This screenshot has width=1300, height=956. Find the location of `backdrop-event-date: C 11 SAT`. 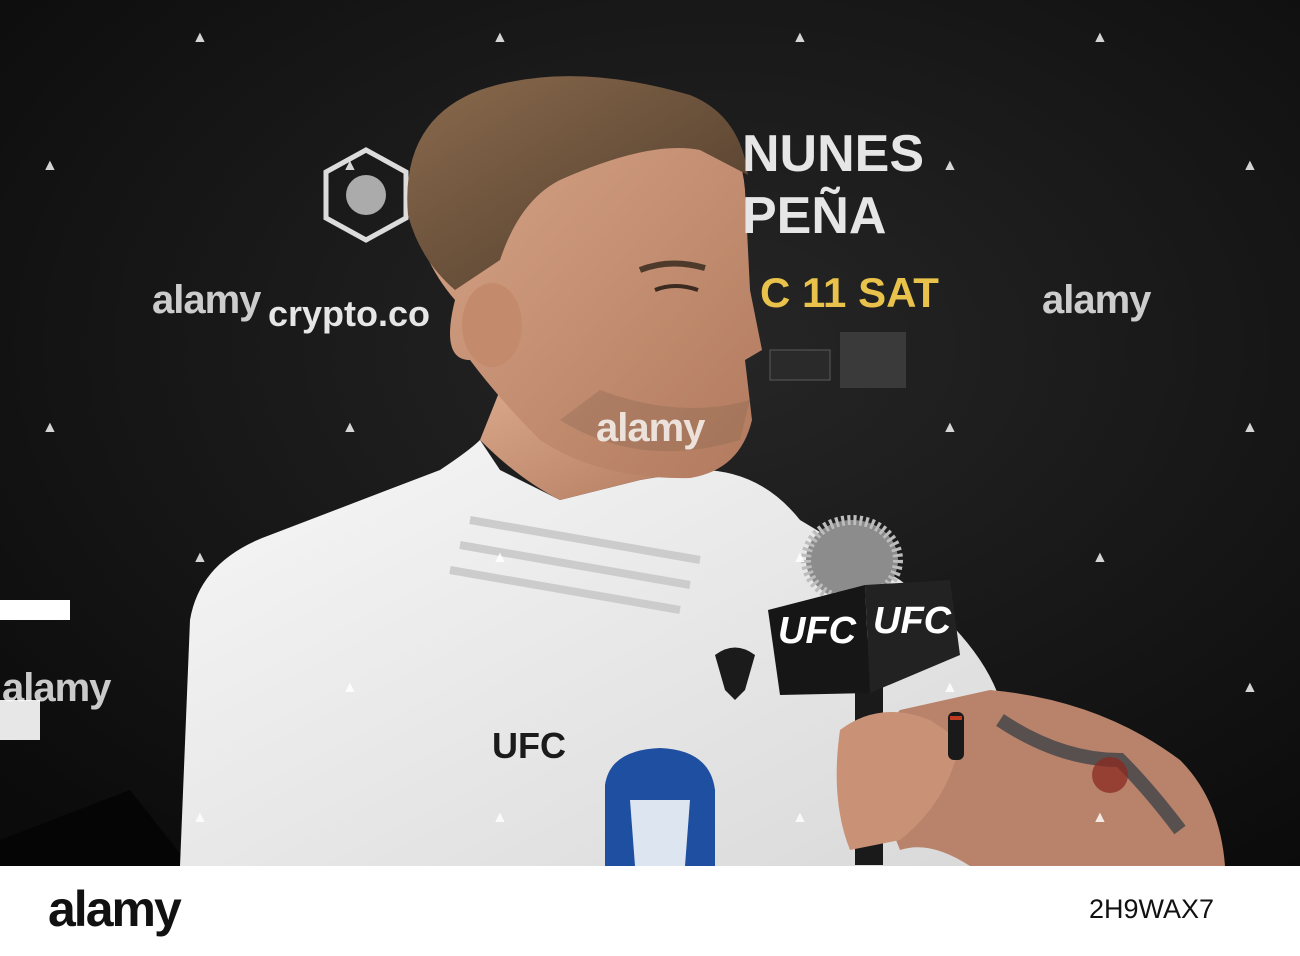

backdrop-event-date: C 11 SAT is located at coordinates (849, 292).